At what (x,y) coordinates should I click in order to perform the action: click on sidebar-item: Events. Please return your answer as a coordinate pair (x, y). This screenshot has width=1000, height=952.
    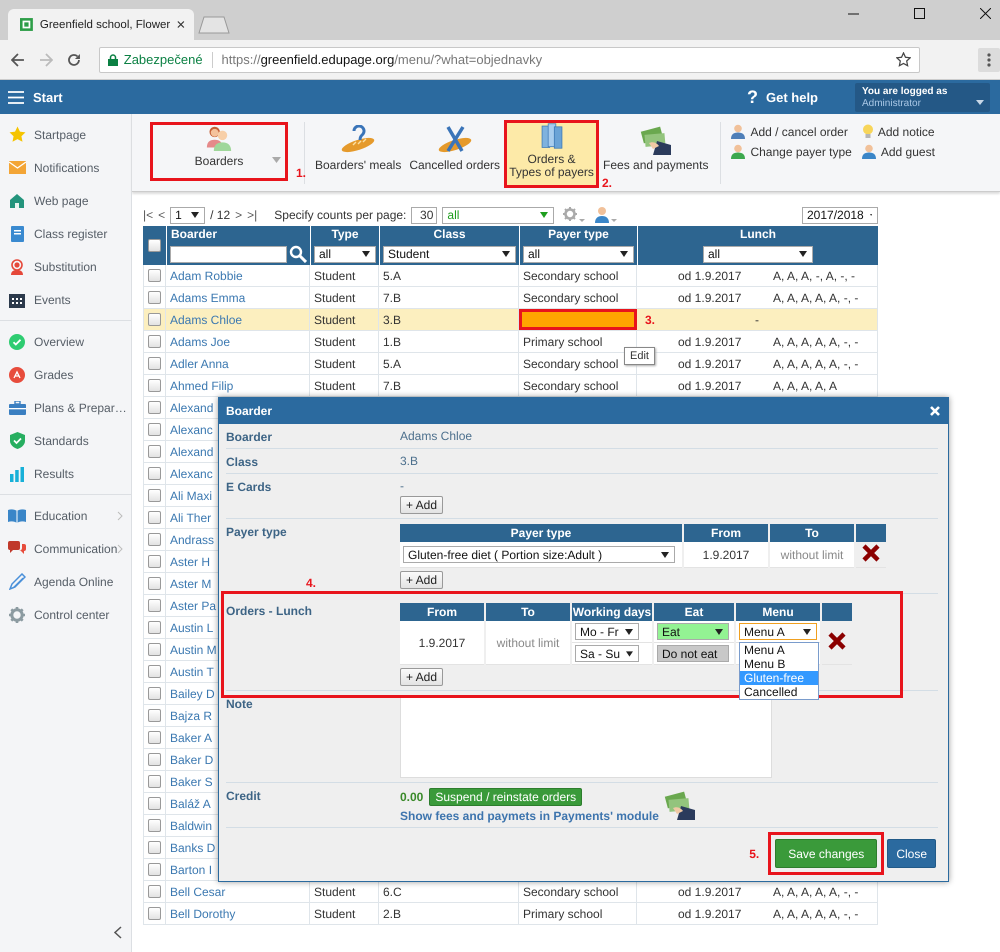
    Looking at the image, I should click on (65, 299).